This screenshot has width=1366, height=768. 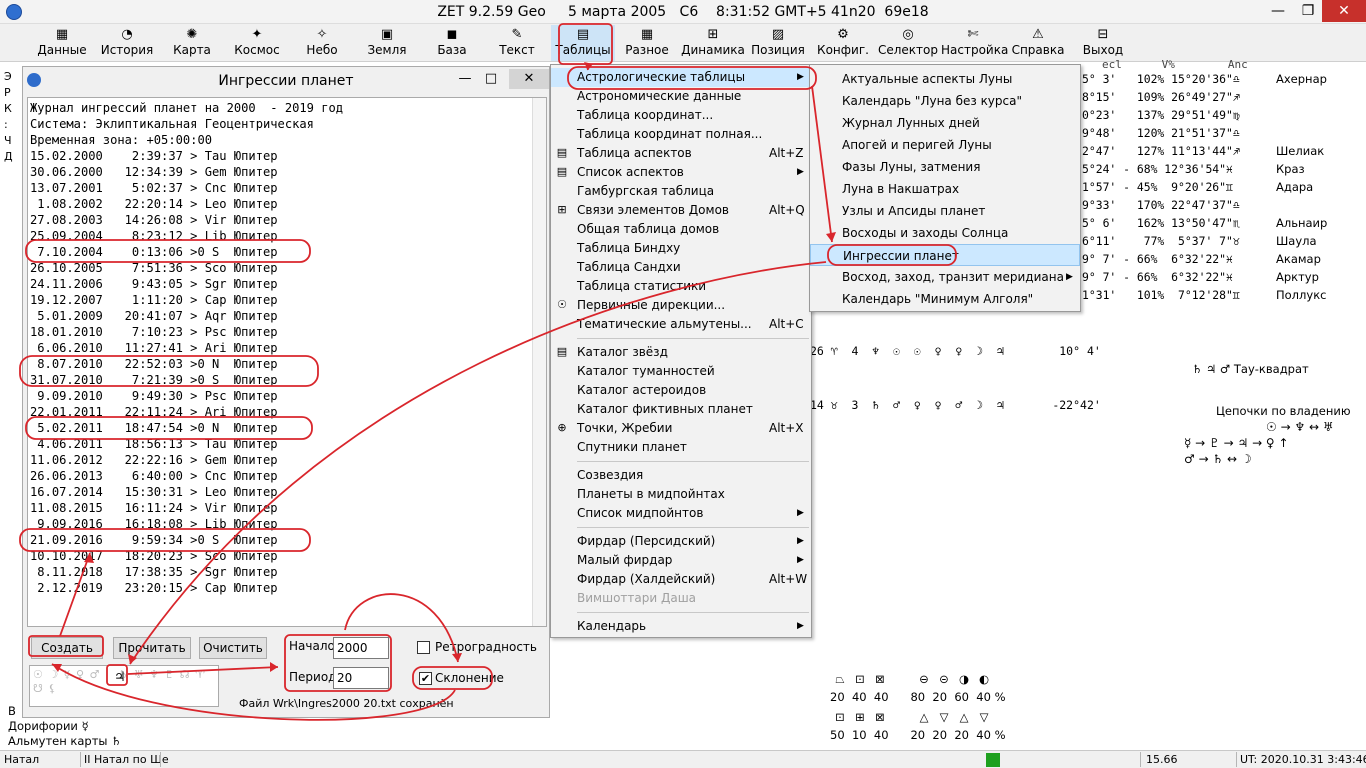 What do you see at coordinates (938, 299) in the screenshot?
I see `submenu-item-label: Календарь "Минимум Алголя"` at bounding box center [938, 299].